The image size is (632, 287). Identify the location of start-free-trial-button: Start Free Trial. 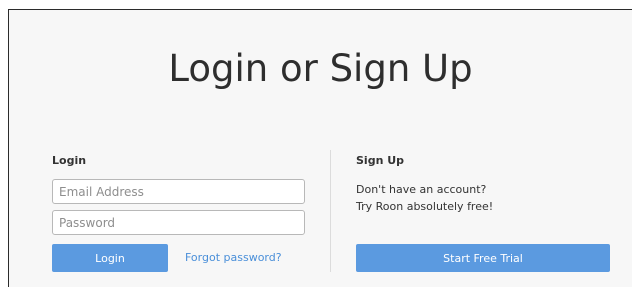
(483, 258).